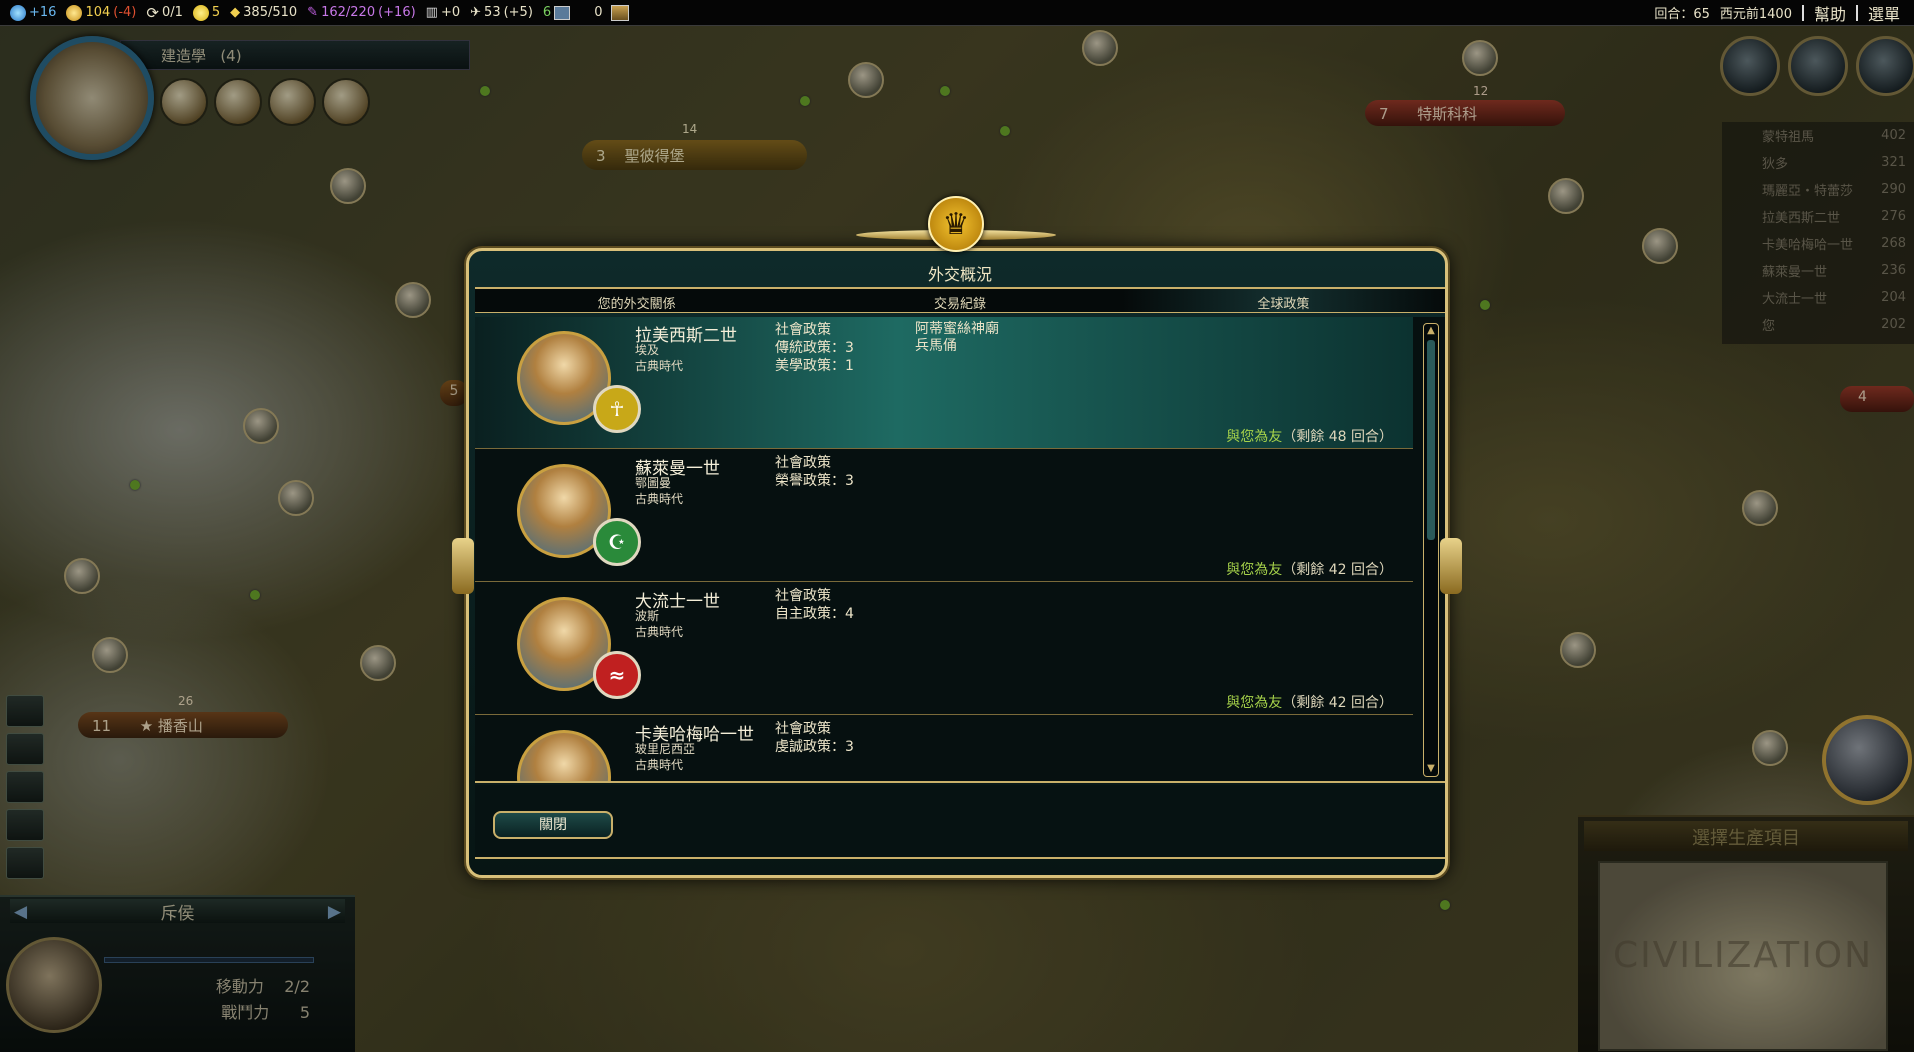 This screenshot has height=1052, width=1914. I want to click on leader-row: ☪ 蘇萊曼一世 鄂圖曼 古典時代 社會政策 榮譽政策：3 與您為友（剩餘 42 回合）, so click(944, 516).